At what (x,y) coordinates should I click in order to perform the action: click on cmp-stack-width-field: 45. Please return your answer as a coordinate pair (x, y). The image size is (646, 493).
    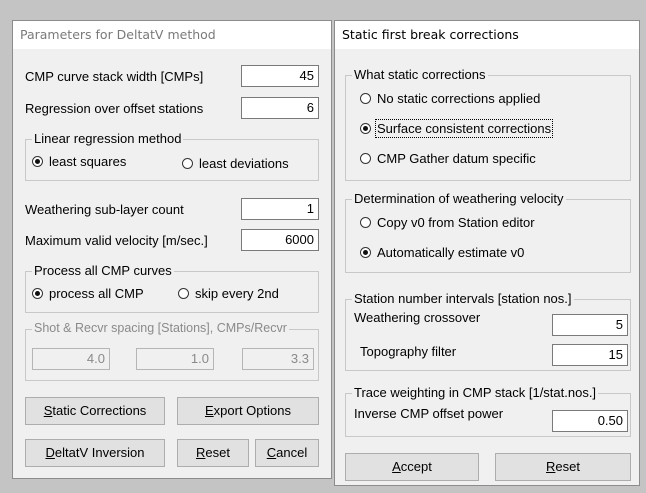
    Looking at the image, I should click on (280, 76).